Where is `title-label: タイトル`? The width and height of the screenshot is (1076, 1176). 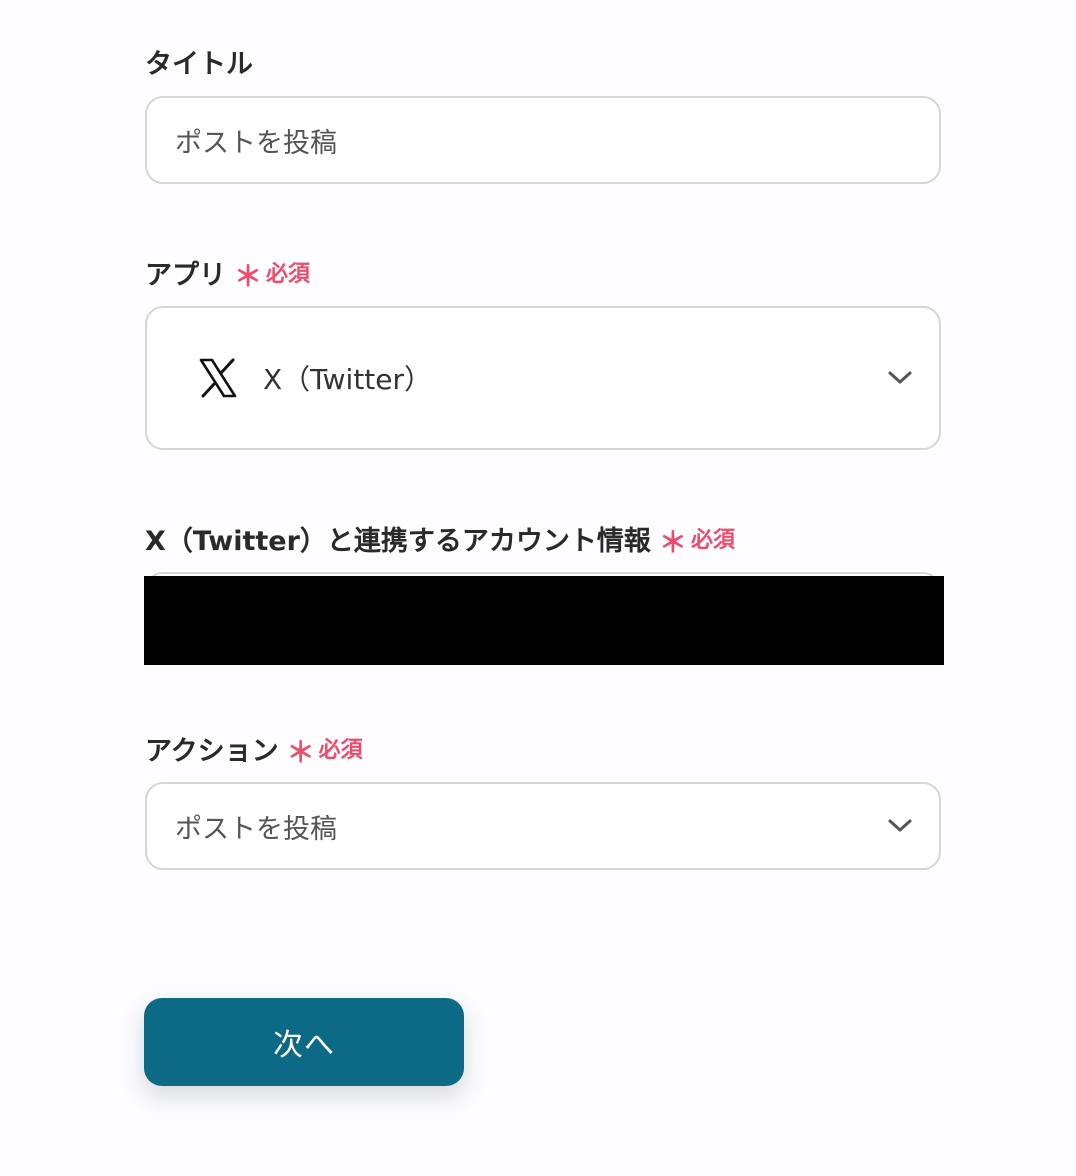
title-label: タイトル is located at coordinates (199, 61).